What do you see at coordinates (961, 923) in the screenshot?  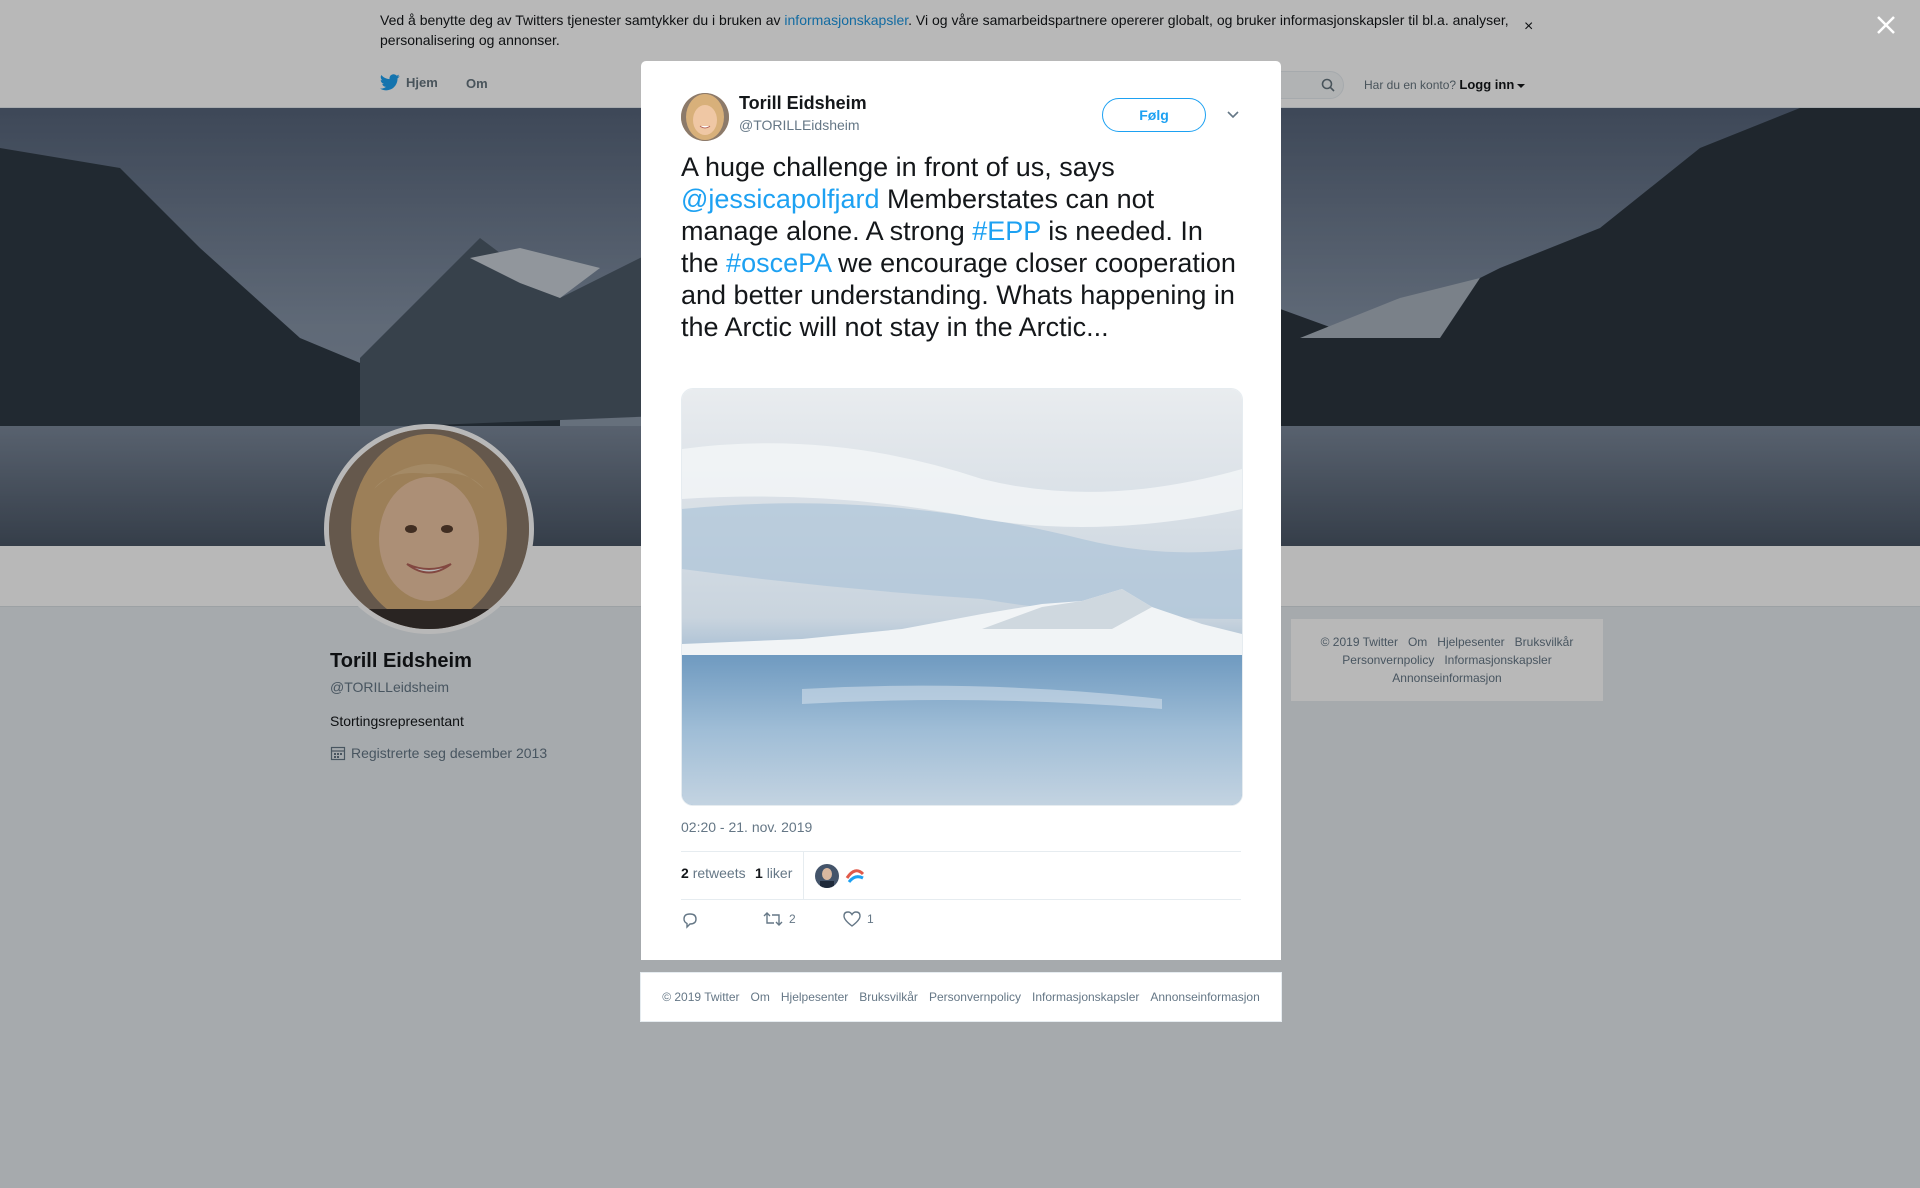 I see `tweet-actions: 2 1` at bounding box center [961, 923].